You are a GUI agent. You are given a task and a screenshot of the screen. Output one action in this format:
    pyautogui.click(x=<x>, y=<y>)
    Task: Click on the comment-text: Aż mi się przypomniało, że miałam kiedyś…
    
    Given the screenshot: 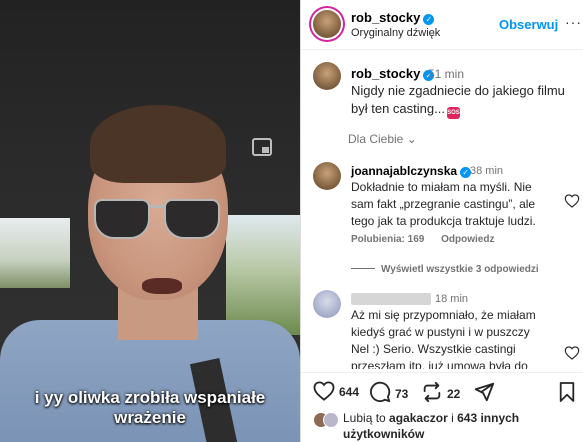 What is the action you would take?
    pyautogui.click(x=443, y=338)
    